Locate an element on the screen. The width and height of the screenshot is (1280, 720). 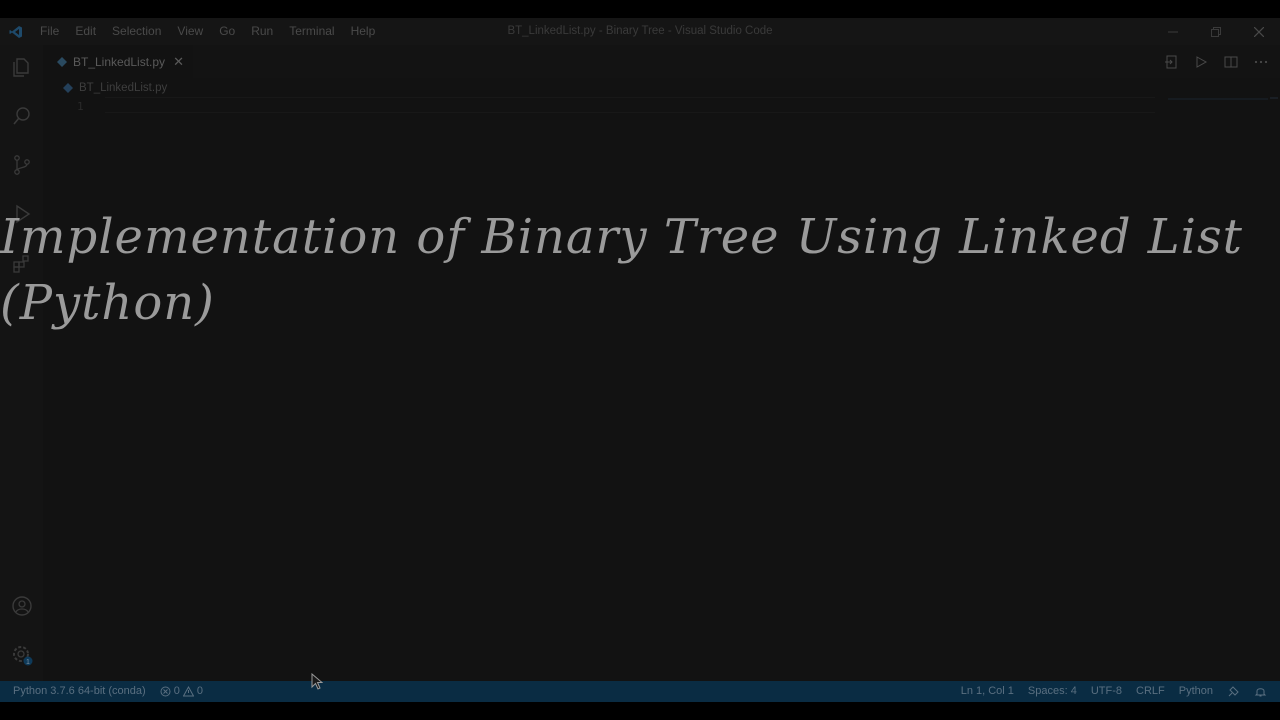
warning-icon is located at coordinates (188, 691).